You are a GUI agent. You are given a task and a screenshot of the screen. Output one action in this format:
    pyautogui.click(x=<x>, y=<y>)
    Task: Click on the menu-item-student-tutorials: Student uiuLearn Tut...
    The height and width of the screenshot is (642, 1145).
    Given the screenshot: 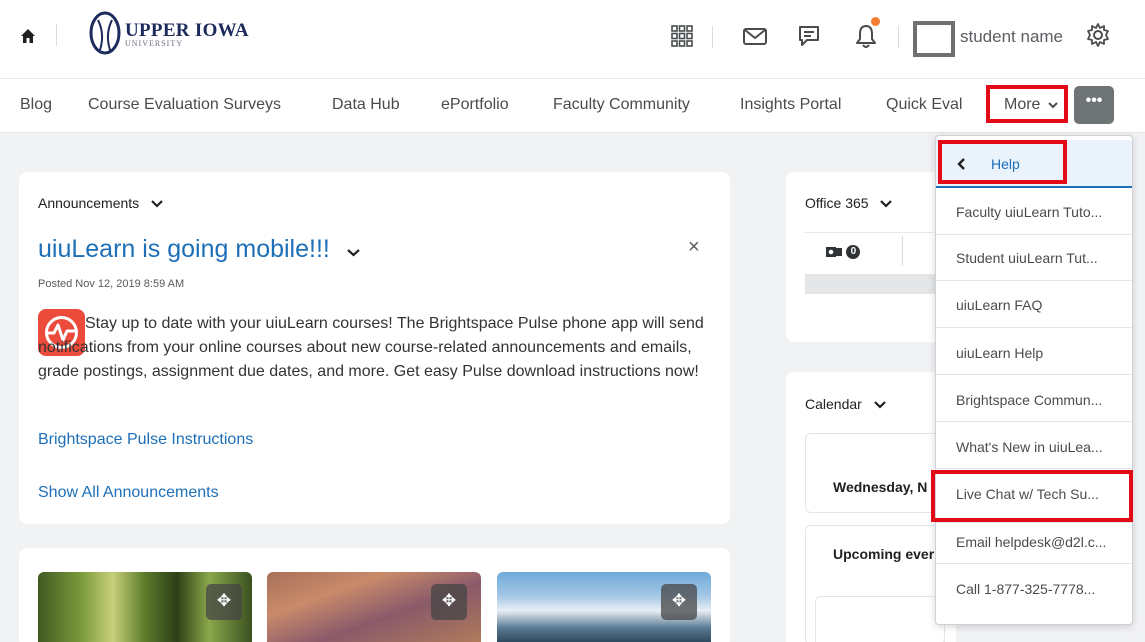 What is the action you would take?
    pyautogui.click(x=1027, y=258)
    